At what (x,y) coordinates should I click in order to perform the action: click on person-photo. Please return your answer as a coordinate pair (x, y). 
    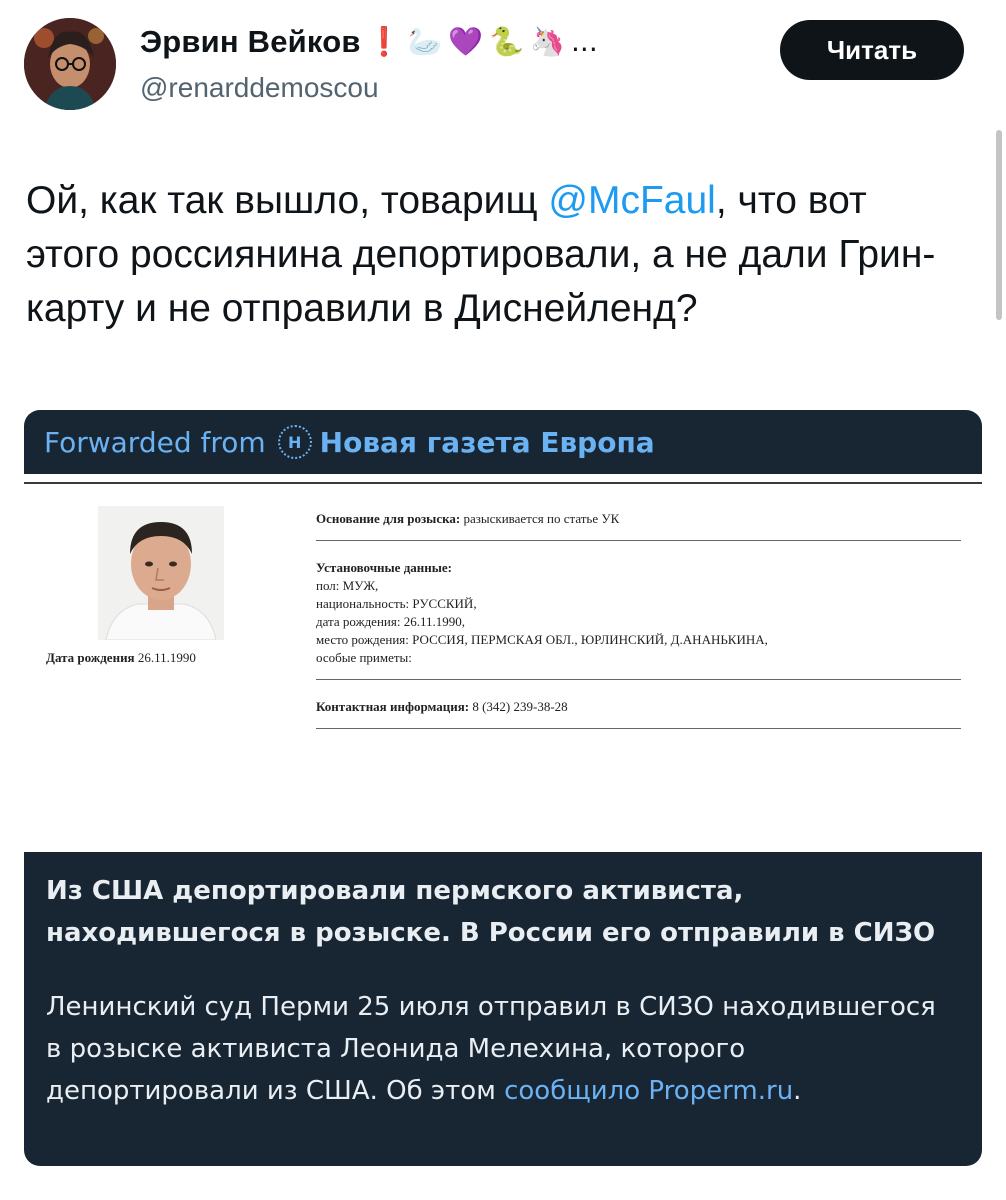
    Looking at the image, I should click on (161, 573).